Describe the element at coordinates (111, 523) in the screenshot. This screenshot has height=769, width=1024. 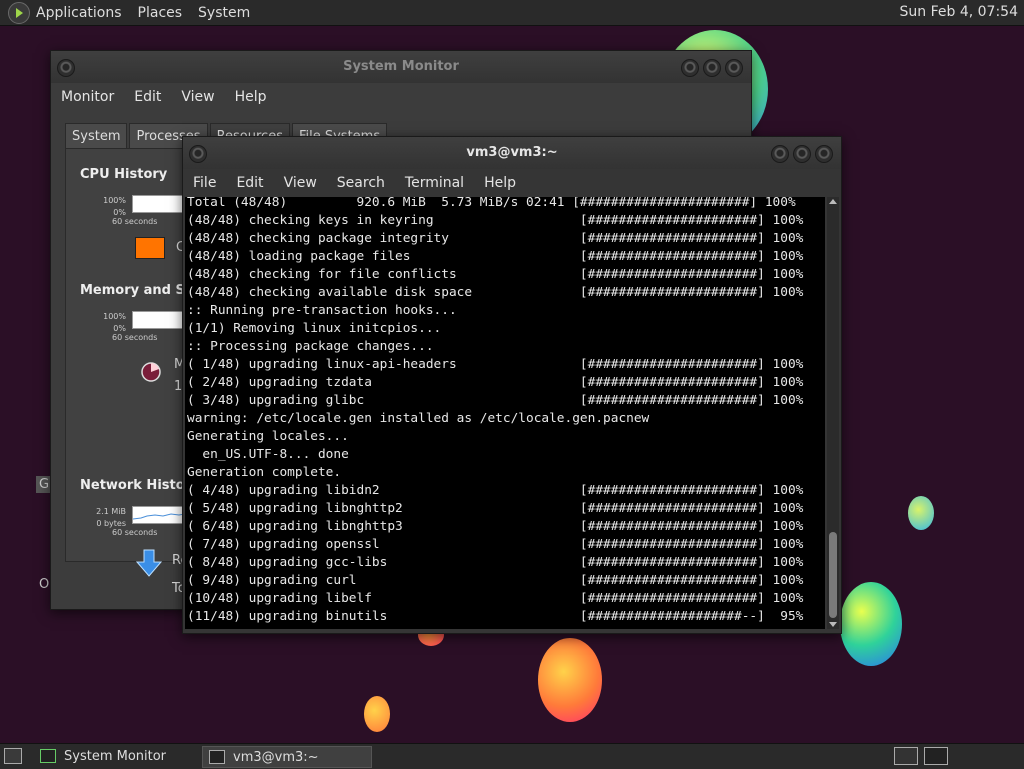
I see `network-min-label: 0 bytes` at that location.